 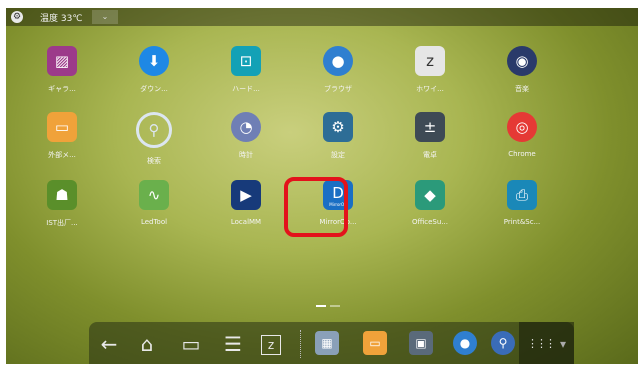 I want to click on all-apps-grid-button: ⋮⋮⋮, so click(x=541, y=344).